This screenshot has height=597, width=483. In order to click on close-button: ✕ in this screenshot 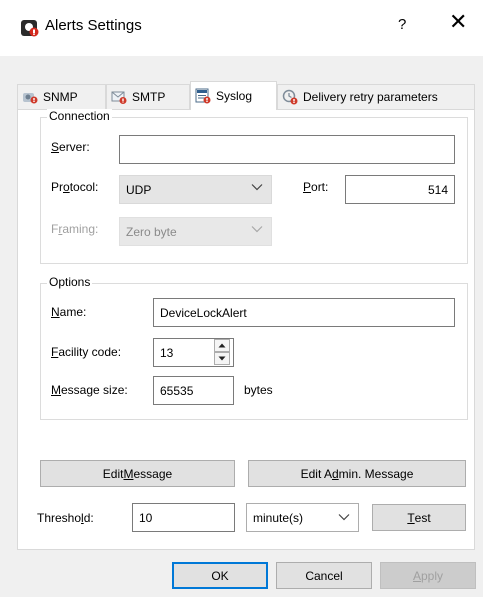, I will do `click(458, 22)`.